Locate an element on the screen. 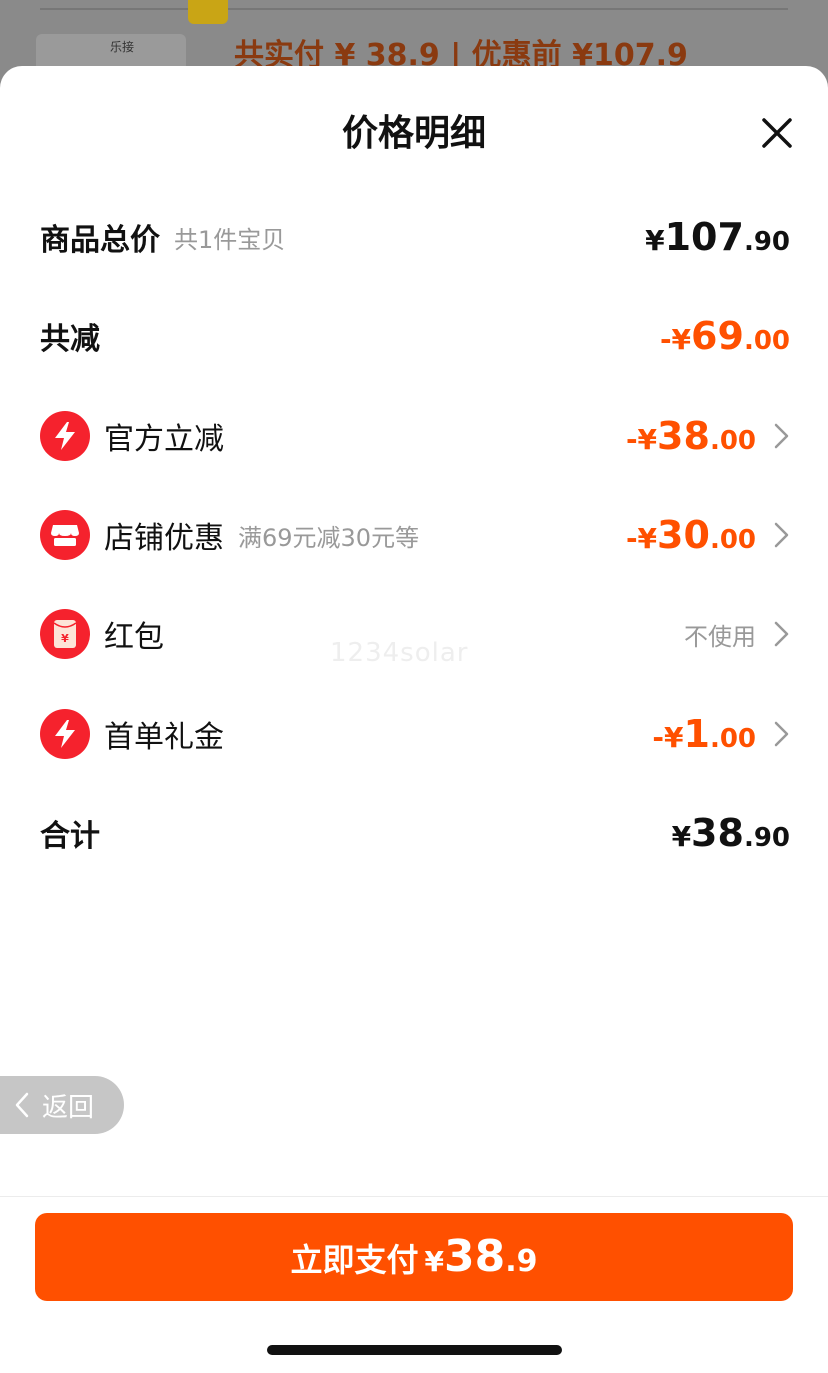 Image resolution: width=828 pixels, height=1373 pixels. red-packet-label: 红包 is located at coordinates (134, 637).